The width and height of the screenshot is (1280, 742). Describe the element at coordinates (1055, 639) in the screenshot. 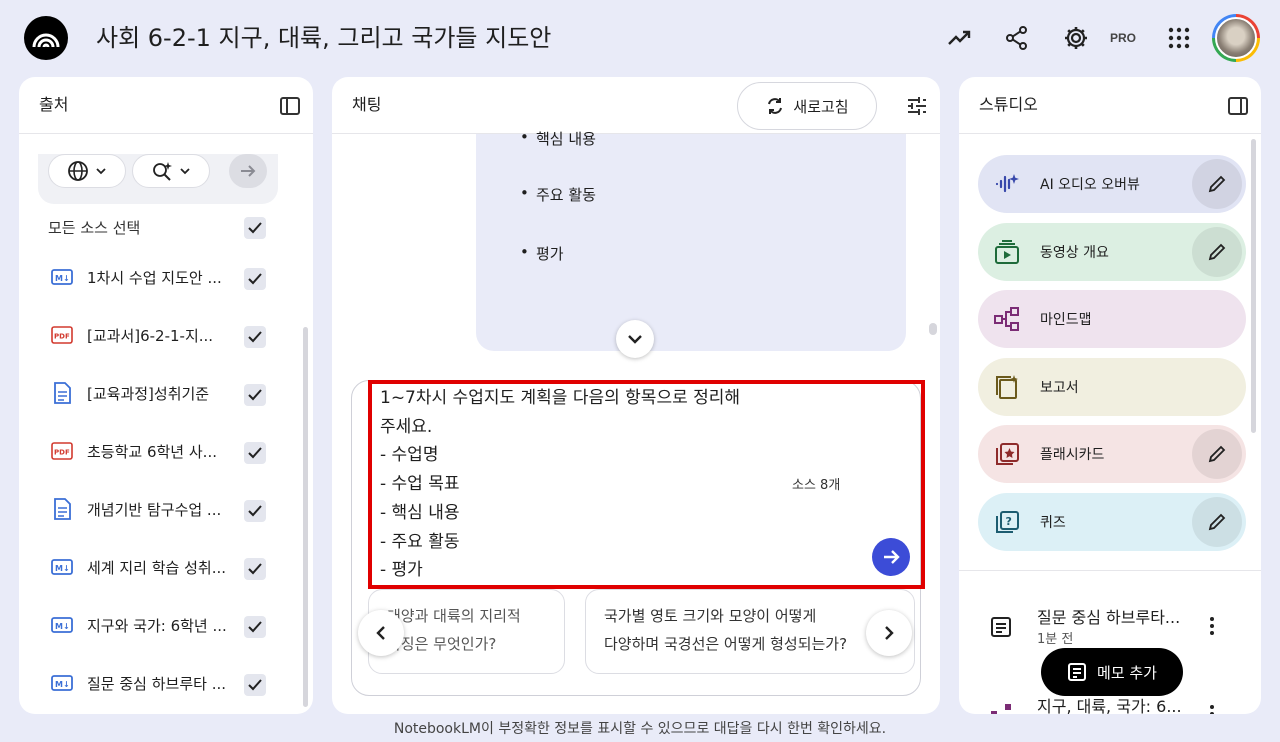

I see `note-time: 1분 전` at that location.